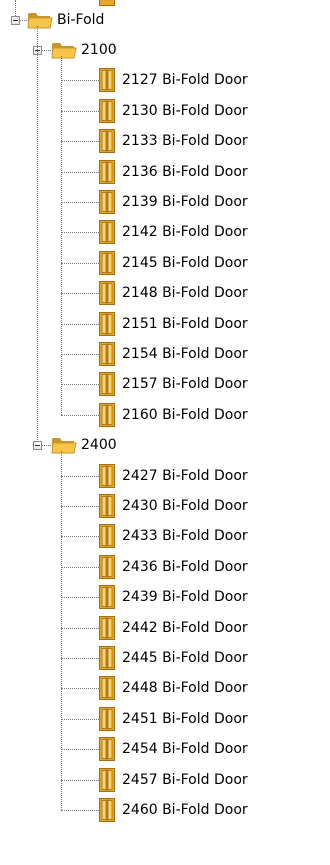  I want to click on tree-item-door: 2445 Bi-Fold Door, so click(173, 658).